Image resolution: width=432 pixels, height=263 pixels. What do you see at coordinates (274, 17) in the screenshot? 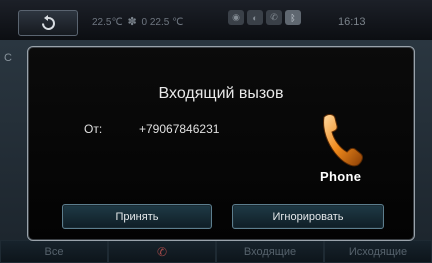
I see `call-icon: ✆` at bounding box center [274, 17].